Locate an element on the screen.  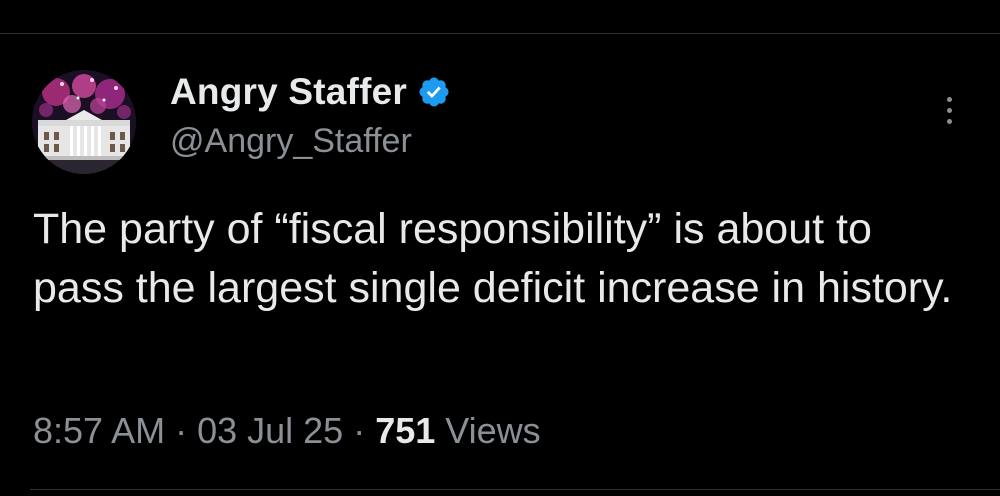
tweet-date: 03 Jul 25 is located at coordinates (270, 431).